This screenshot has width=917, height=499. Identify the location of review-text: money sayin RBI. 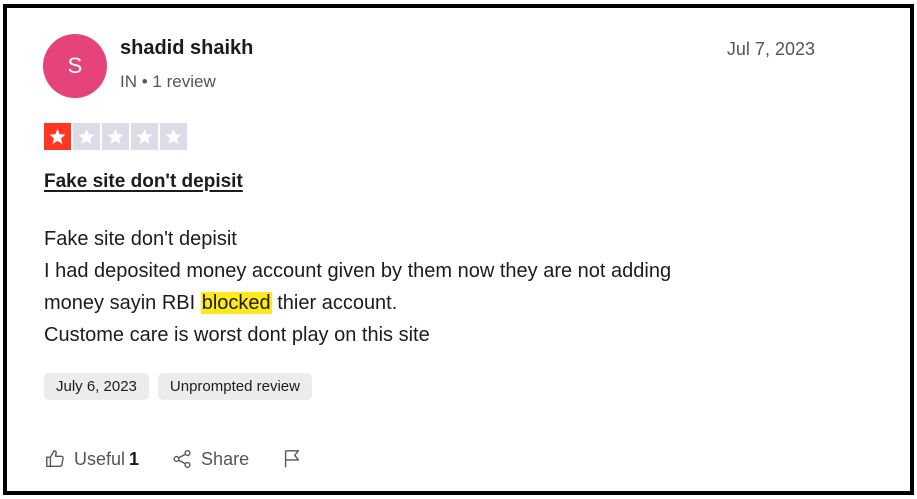
(122, 303).